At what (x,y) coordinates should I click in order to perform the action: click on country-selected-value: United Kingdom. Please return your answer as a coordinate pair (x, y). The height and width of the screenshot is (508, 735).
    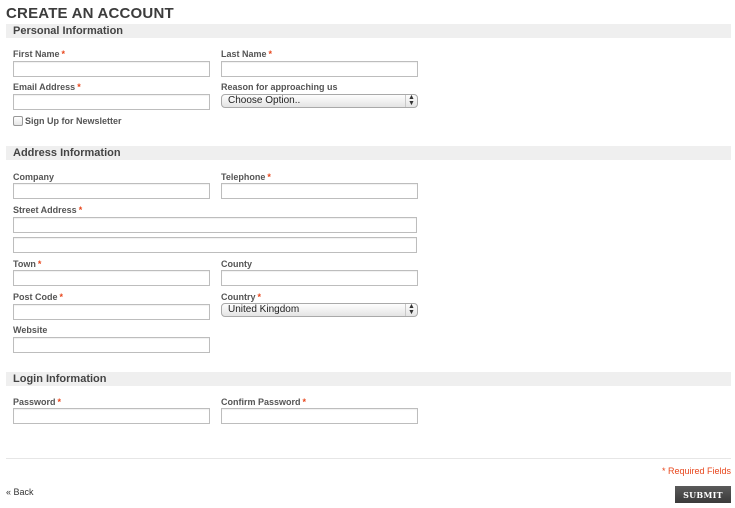
    Looking at the image, I should click on (264, 309).